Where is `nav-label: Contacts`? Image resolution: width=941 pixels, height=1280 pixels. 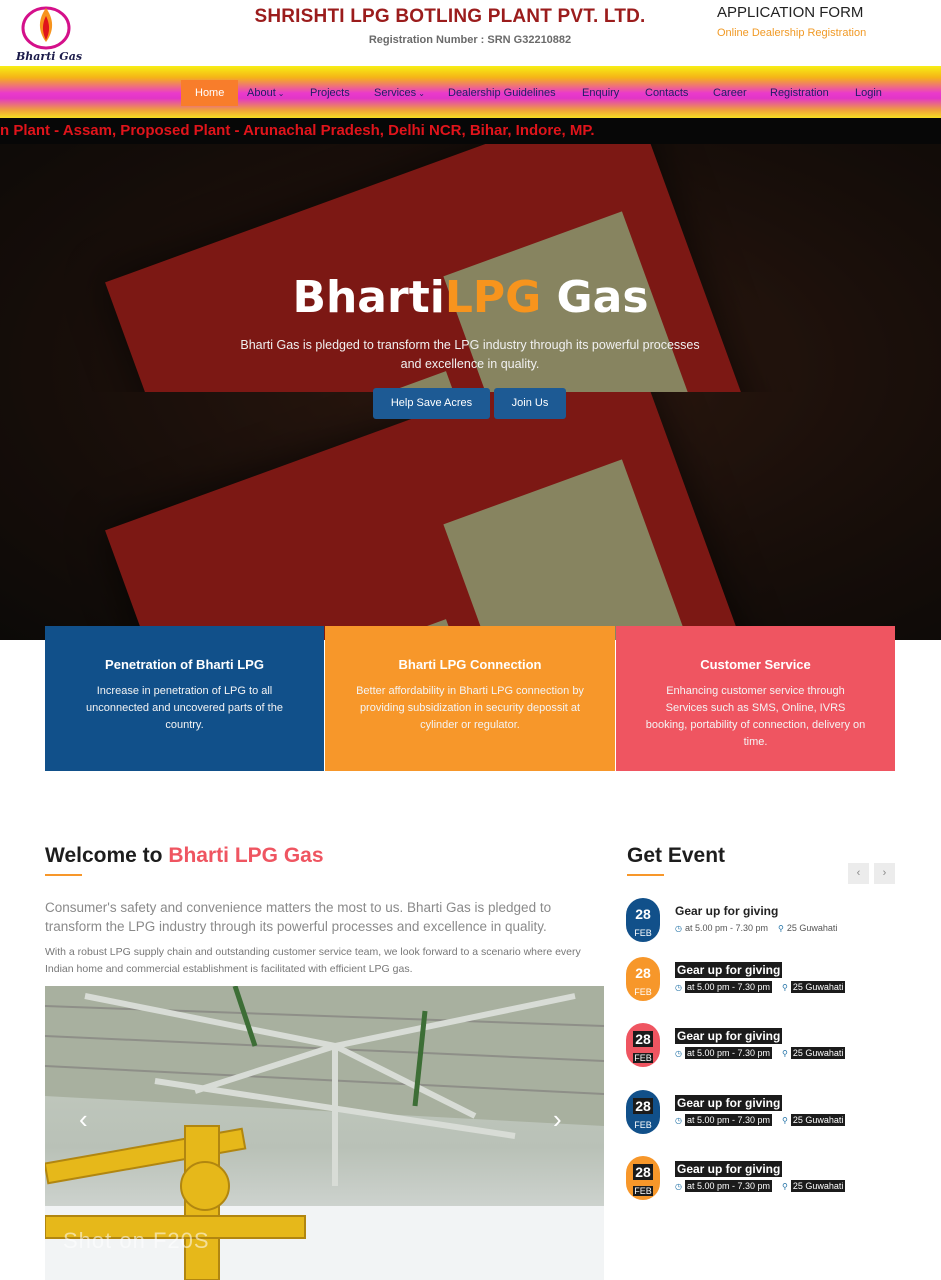
nav-label: Contacts is located at coordinates (667, 93).